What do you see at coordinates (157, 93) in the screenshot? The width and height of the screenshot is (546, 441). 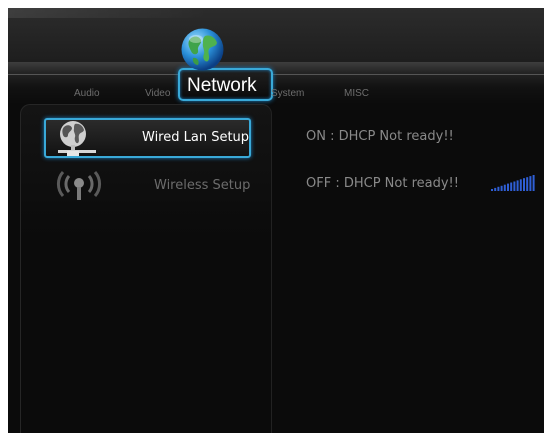 I see `tab-video: Video` at bounding box center [157, 93].